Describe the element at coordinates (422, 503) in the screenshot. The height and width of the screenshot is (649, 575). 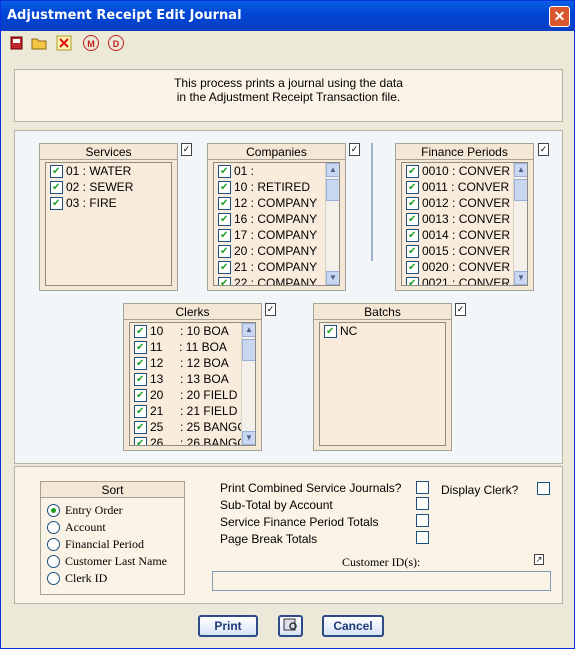
I see `subtotal-account-checkbox` at that location.